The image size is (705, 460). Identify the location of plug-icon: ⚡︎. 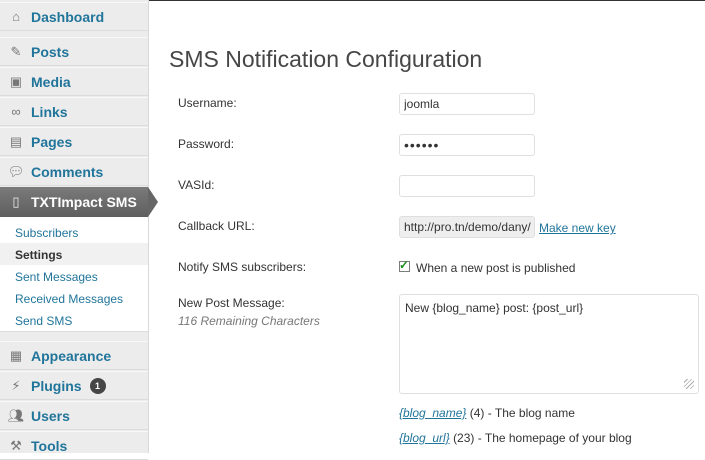
(16, 385).